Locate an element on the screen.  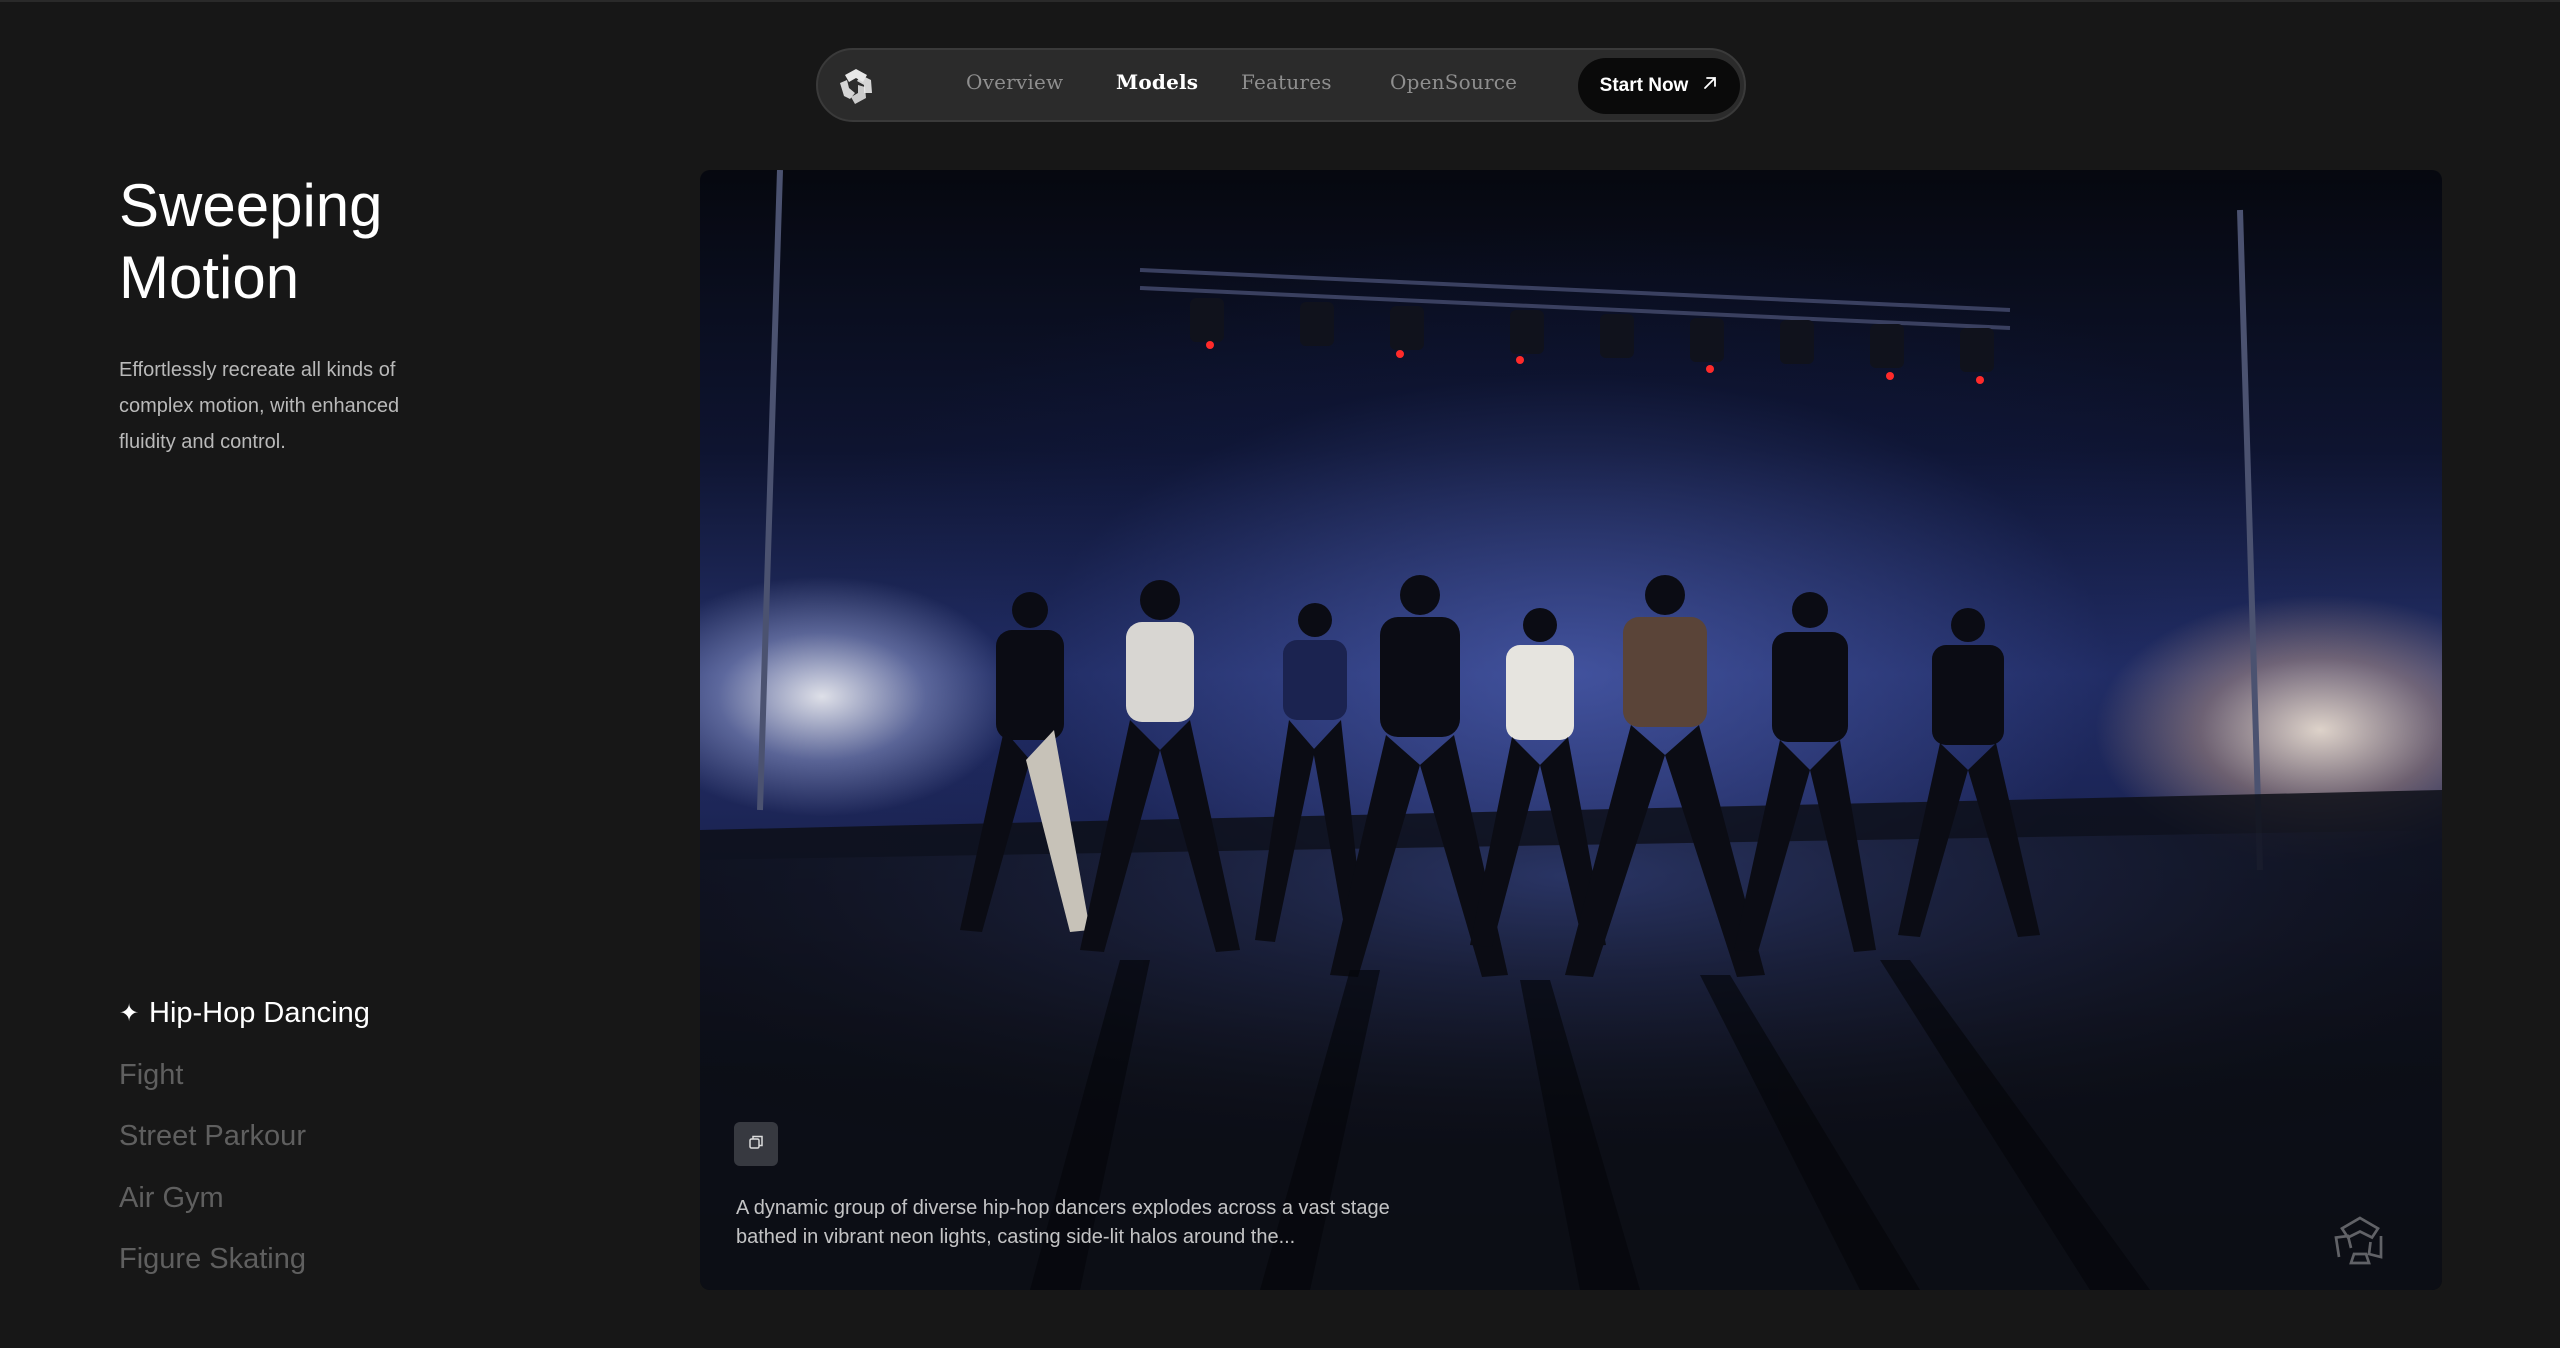
category-item-hip-hop-dancing: ✦ Hip-Hop Dancing is located at coordinates (329, 1023).